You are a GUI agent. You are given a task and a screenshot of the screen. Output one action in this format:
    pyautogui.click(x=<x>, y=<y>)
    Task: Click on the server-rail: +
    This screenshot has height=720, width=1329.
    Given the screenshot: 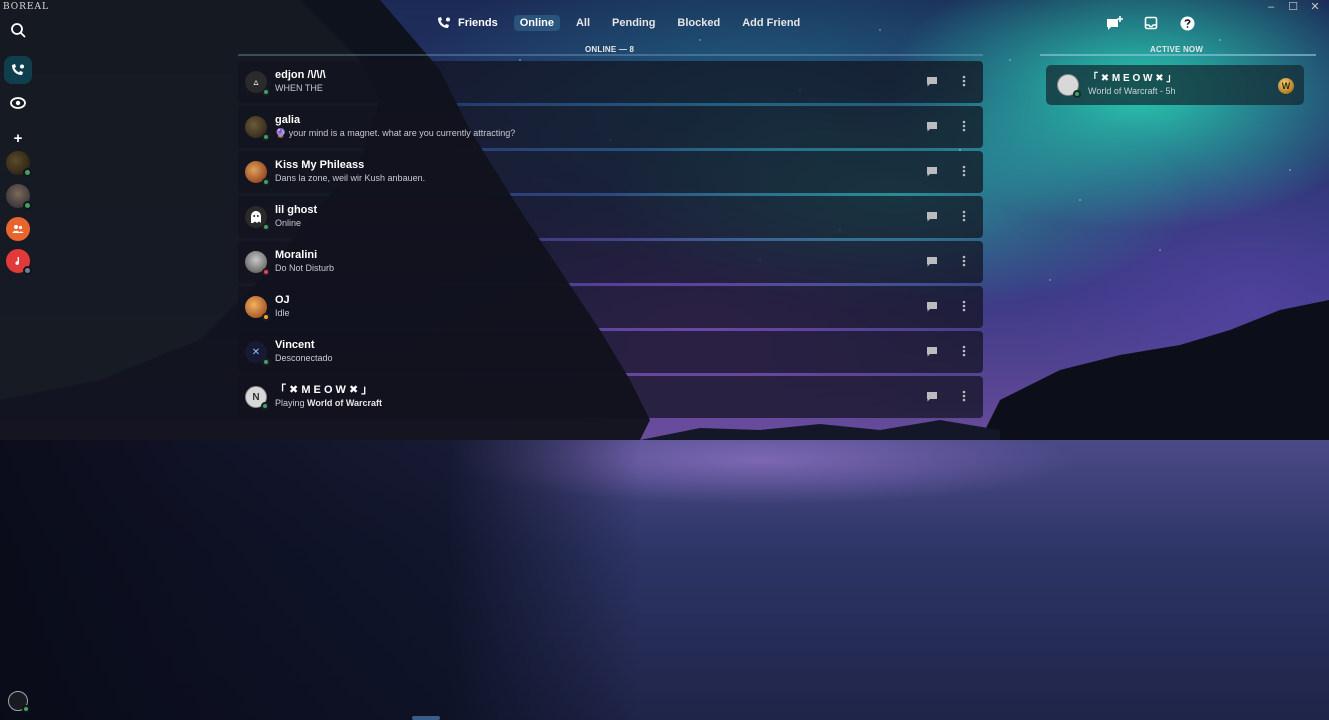 What is the action you would take?
    pyautogui.click(x=18, y=367)
    